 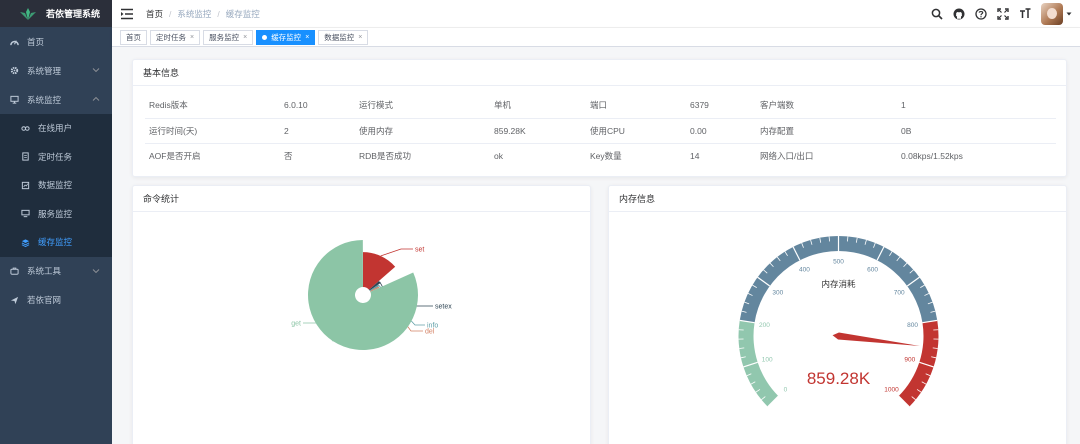 I want to click on druid-icon, so click(x=25, y=185).